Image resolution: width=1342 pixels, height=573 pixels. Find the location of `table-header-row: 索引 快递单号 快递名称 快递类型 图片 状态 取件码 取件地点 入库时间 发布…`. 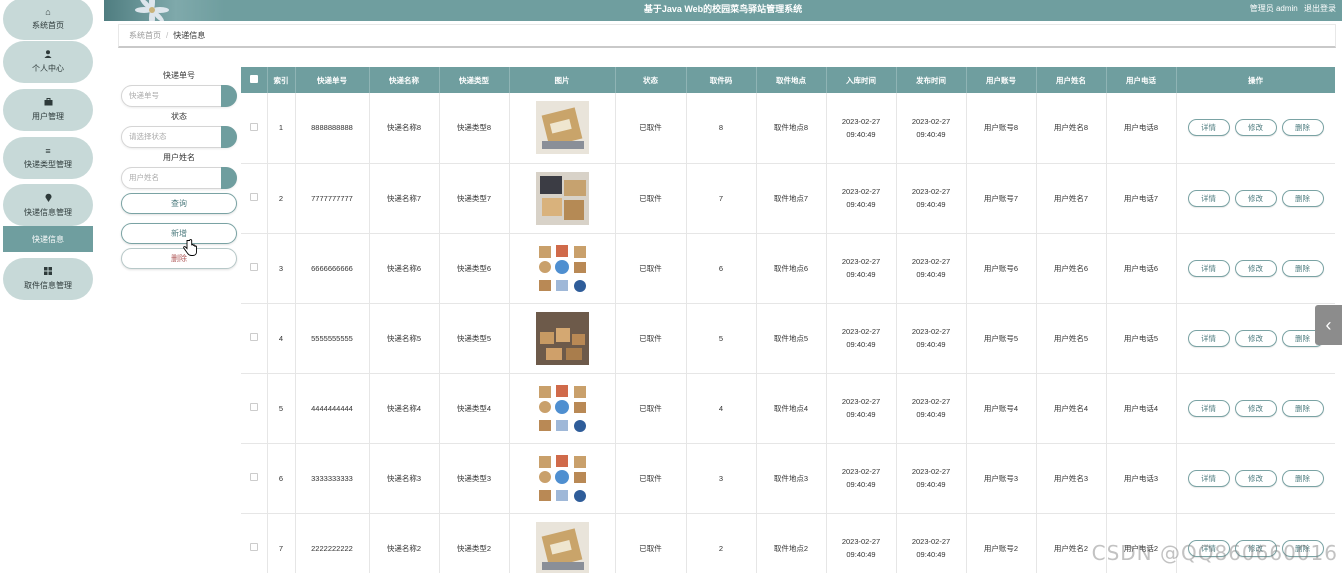

table-header-row: 索引 快递单号 快递名称 快递类型 图片 状态 取件码 取件地点 入库时间 发布… is located at coordinates (788, 80).